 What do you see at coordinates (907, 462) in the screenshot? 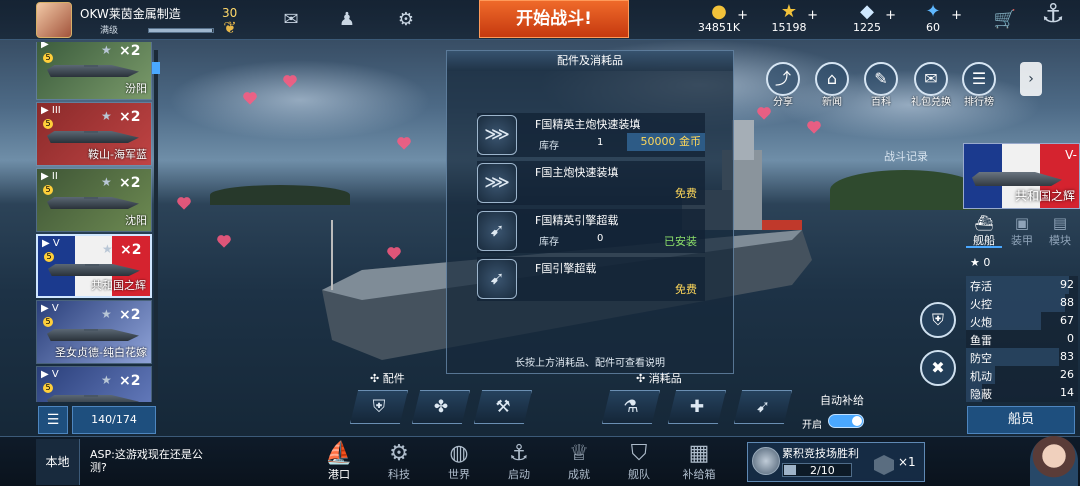
I see `arena-reward-multiplier: ×1` at bounding box center [907, 462].